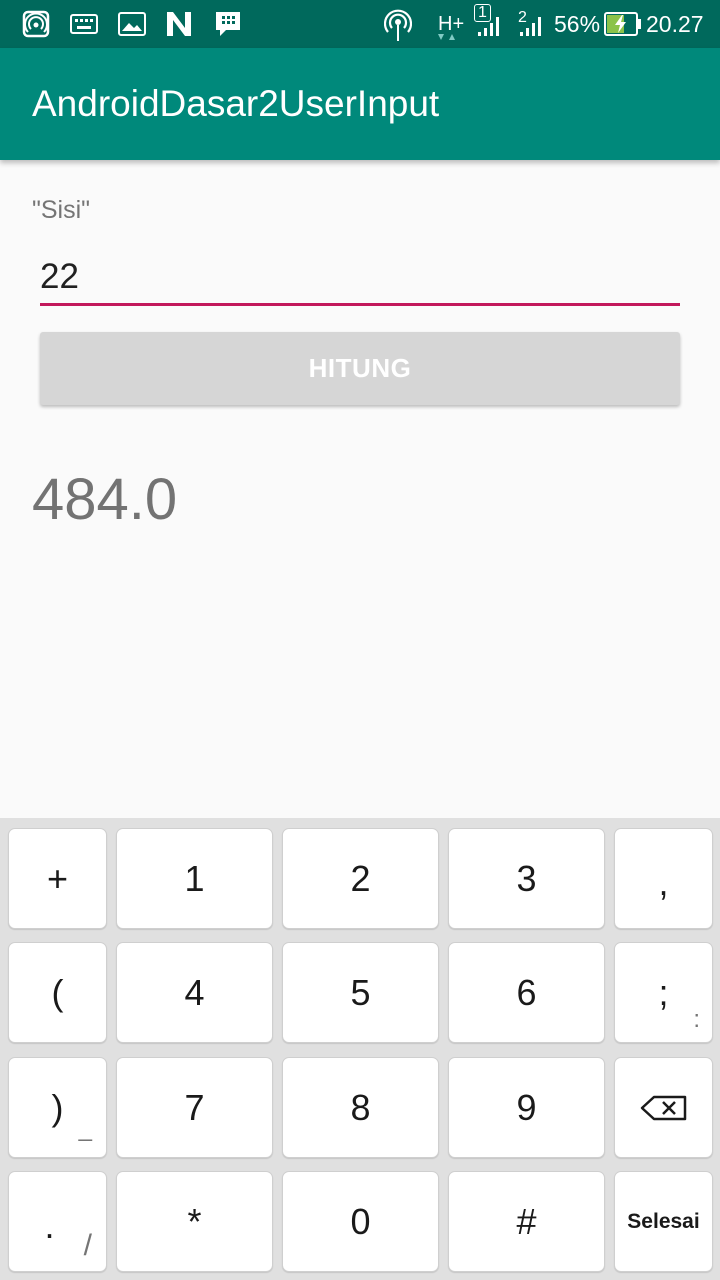  What do you see at coordinates (57, 1221) in the screenshot?
I see `key-period: . /` at bounding box center [57, 1221].